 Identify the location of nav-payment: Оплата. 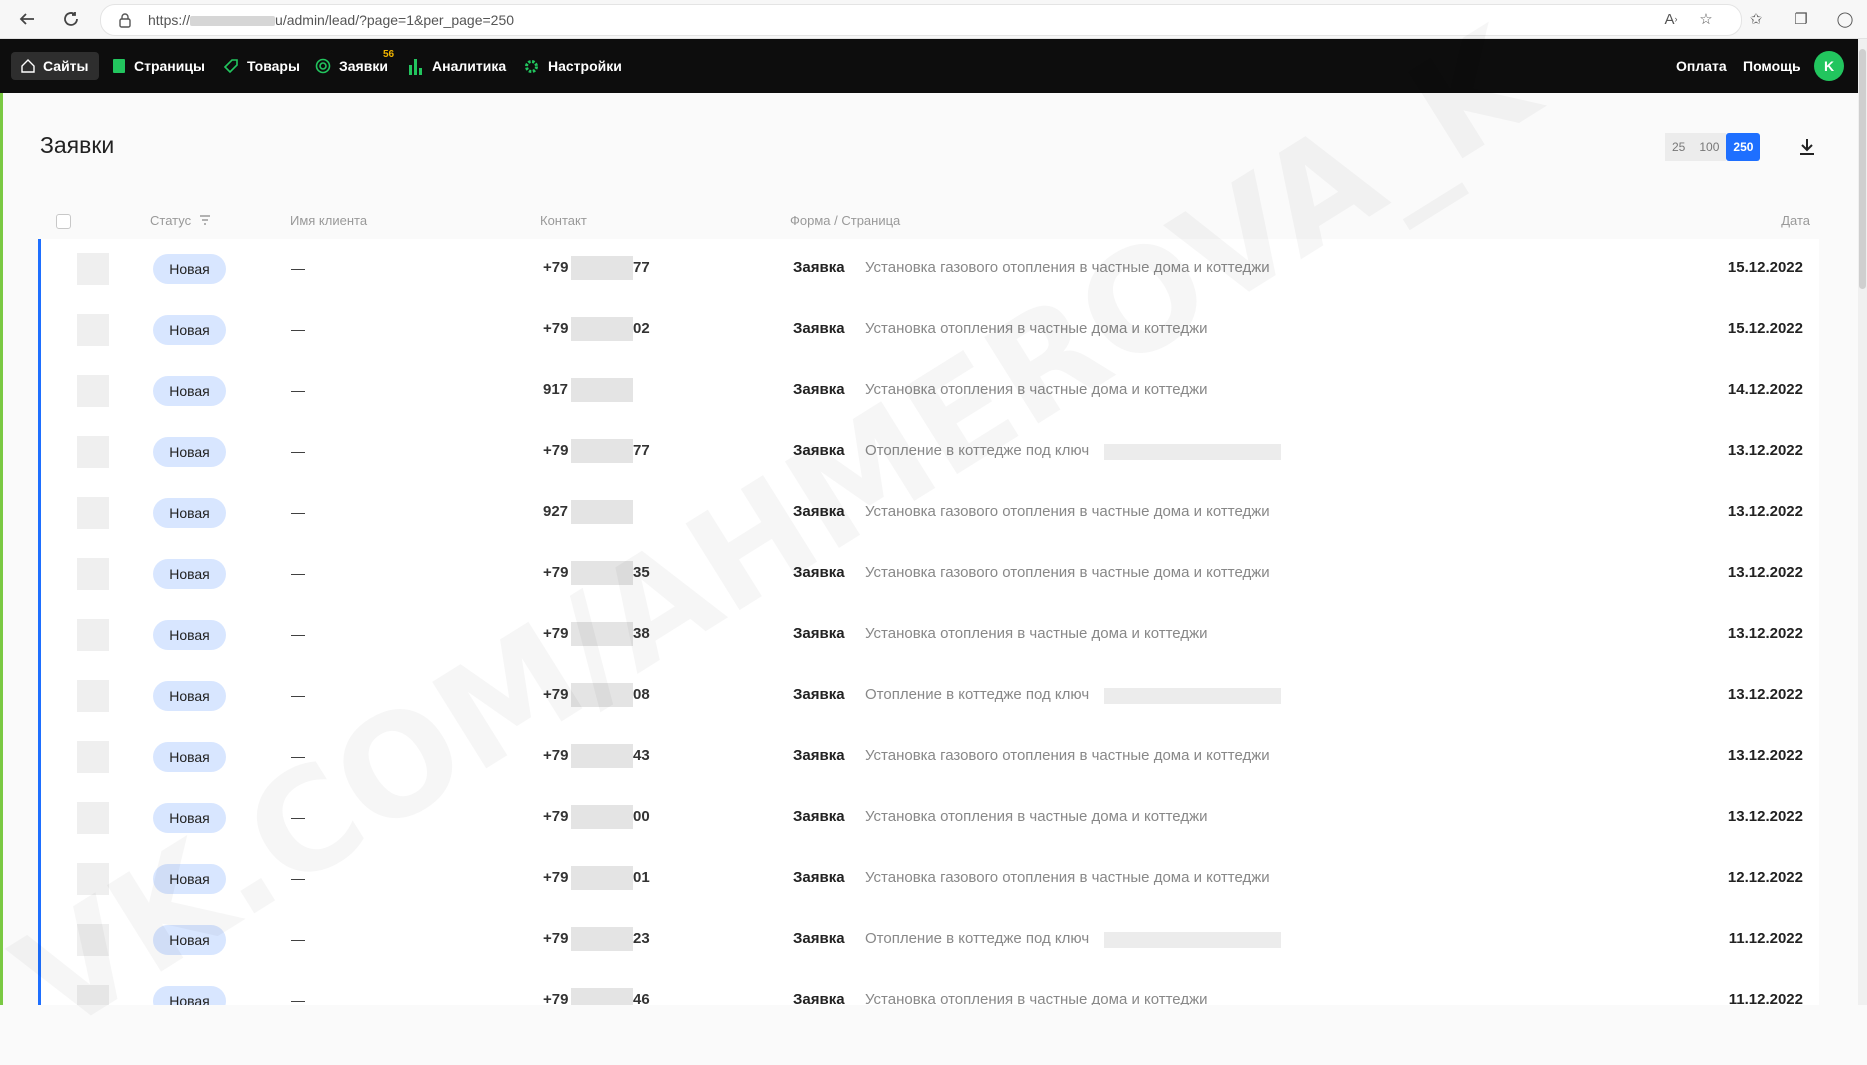
(1701, 66).